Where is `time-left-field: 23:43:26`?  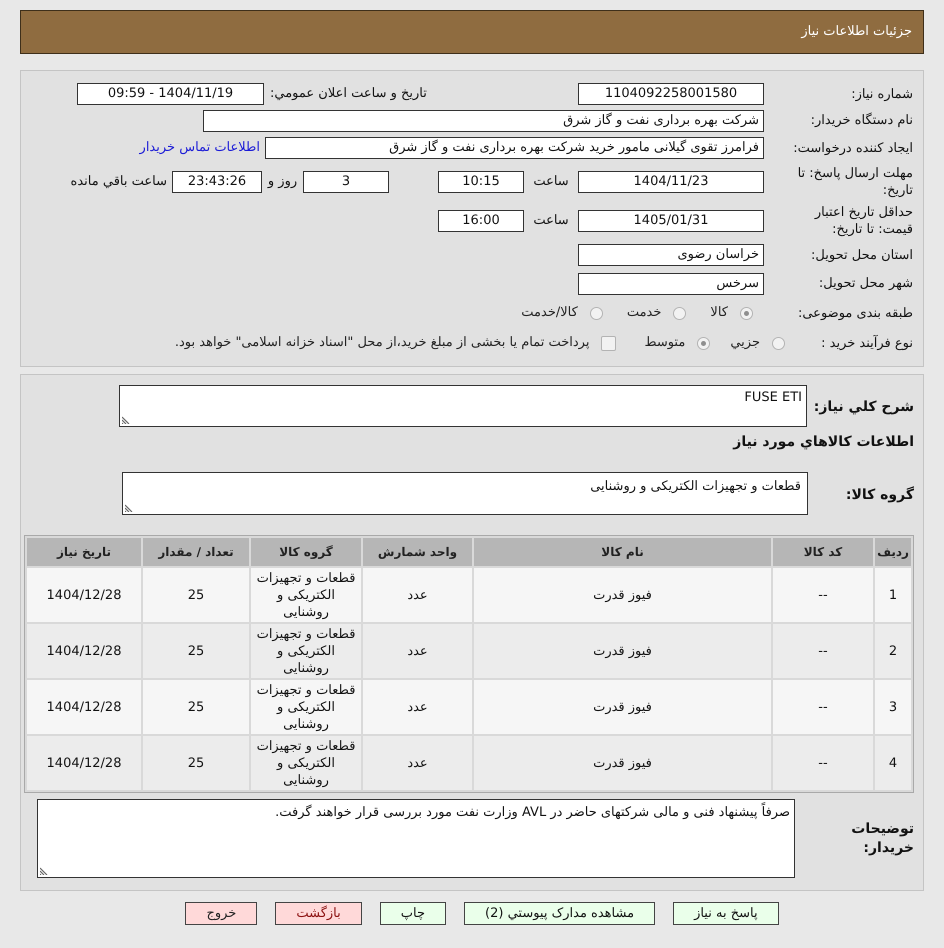
time-left-field: 23:43:26 is located at coordinates (217, 181).